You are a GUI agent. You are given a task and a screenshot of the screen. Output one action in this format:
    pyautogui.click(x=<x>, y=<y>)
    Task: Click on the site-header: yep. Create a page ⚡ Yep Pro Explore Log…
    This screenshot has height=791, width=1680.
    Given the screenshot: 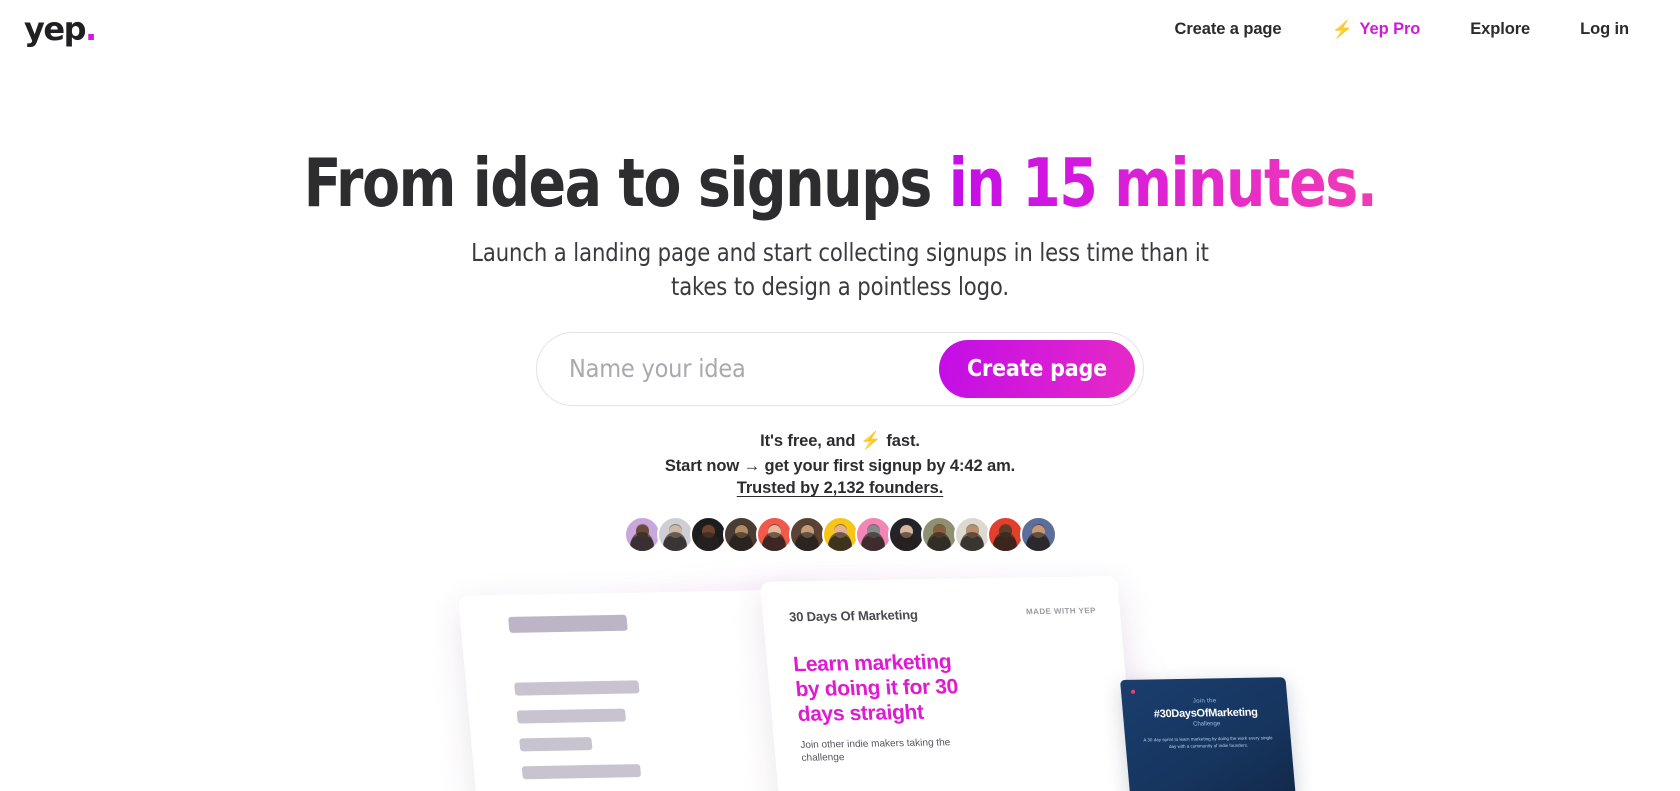 What is the action you would take?
    pyautogui.click(x=840, y=29)
    